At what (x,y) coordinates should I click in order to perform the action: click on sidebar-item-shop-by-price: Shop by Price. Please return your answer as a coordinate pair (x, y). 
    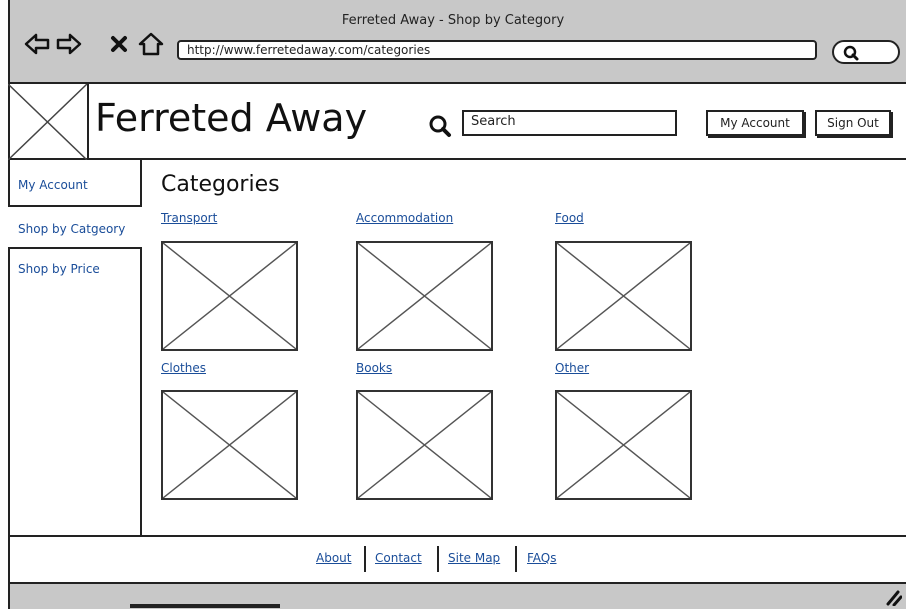
    Looking at the image, I should click on (75, 272).